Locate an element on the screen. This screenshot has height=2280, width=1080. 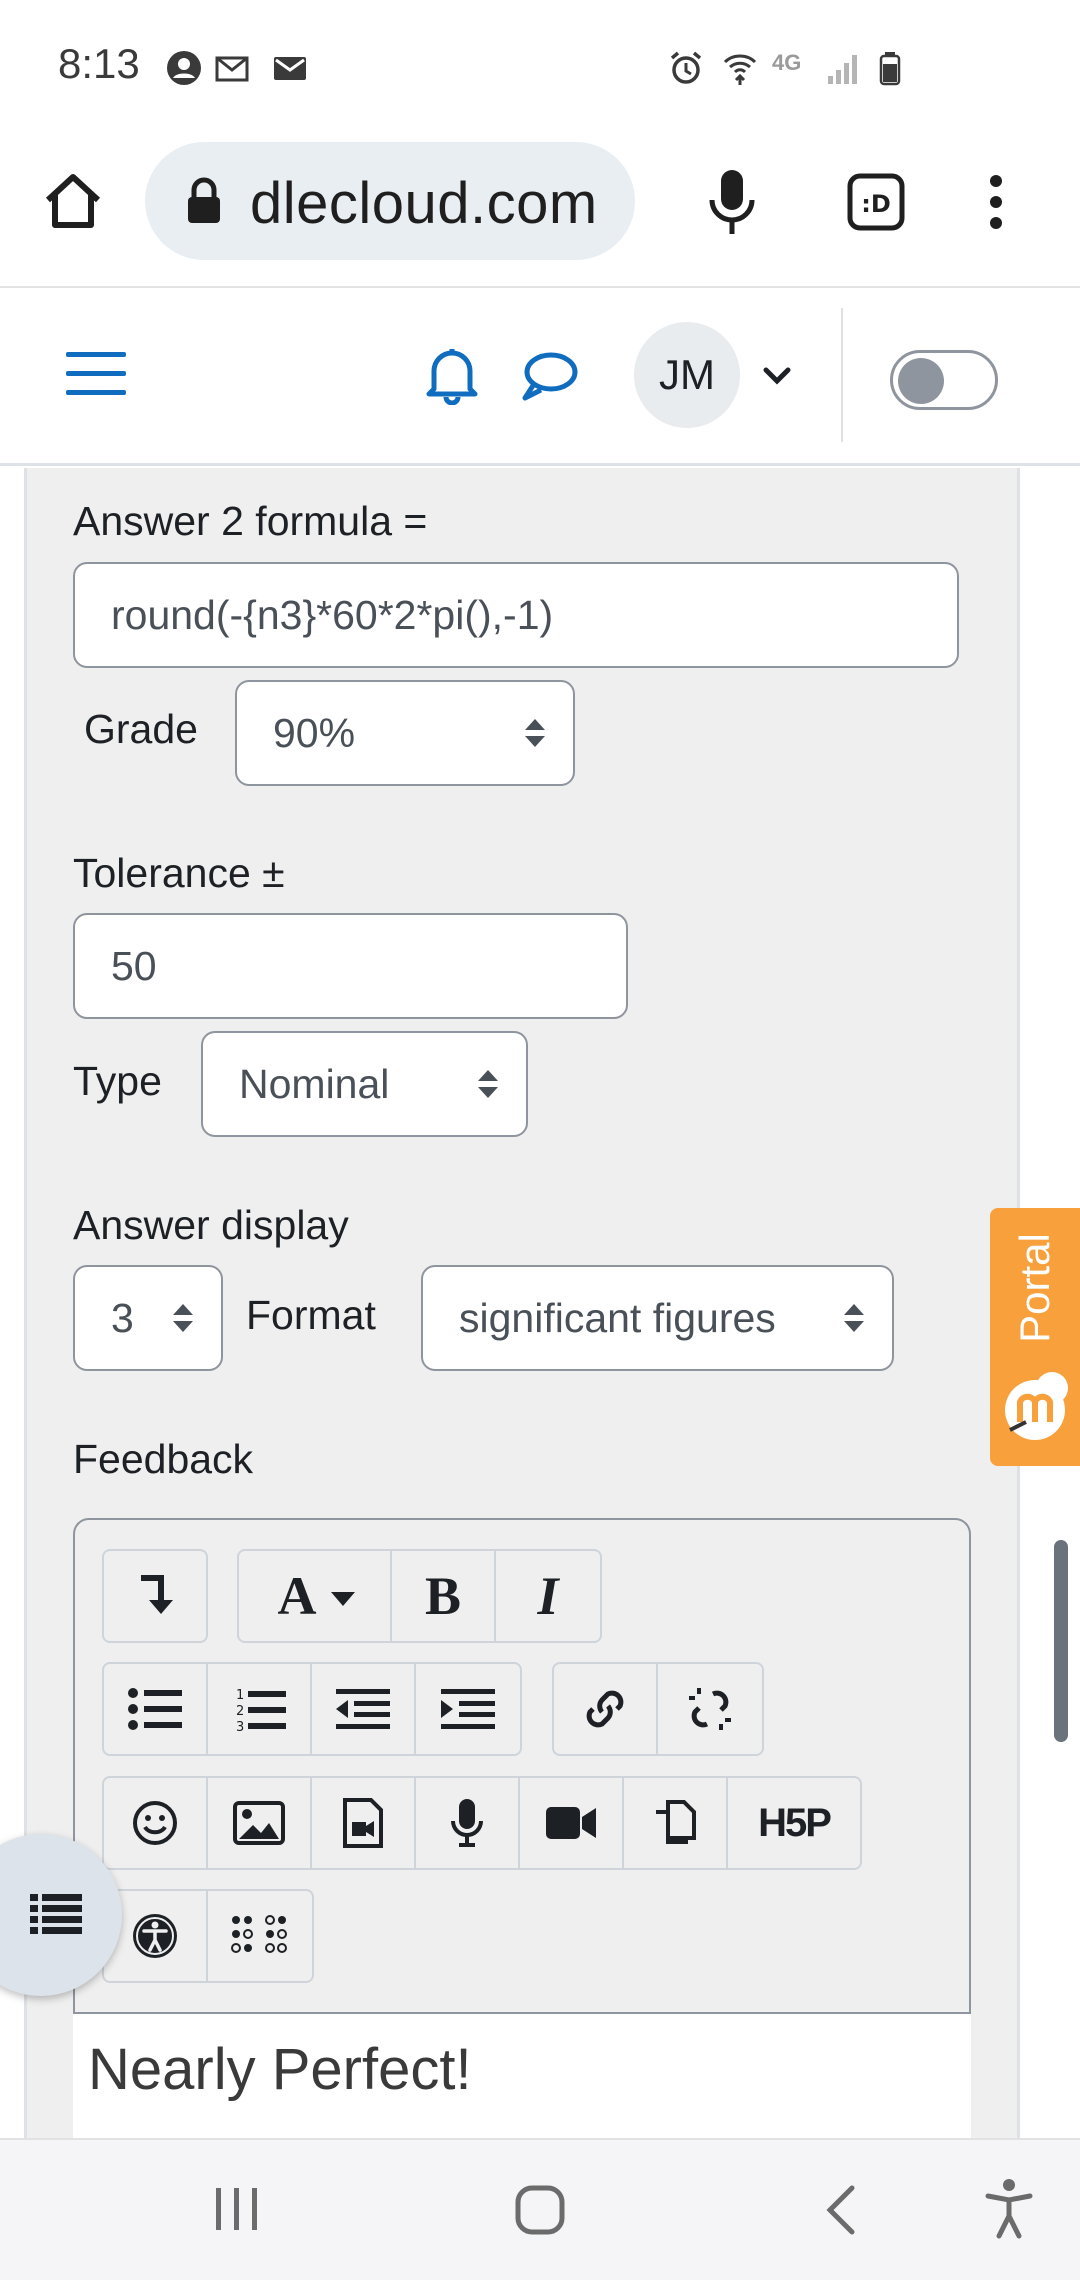
hamburger-menu-icon is located at coordinates (96, 374).